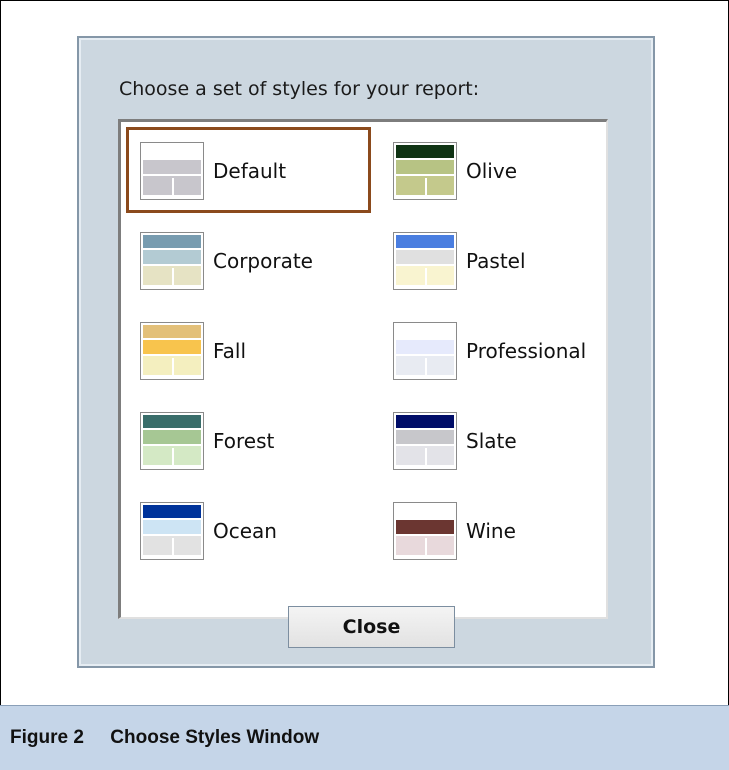 This screenshot has height=770, width=729. I want to click on style-option-wine: Wine, so click(501, 530).